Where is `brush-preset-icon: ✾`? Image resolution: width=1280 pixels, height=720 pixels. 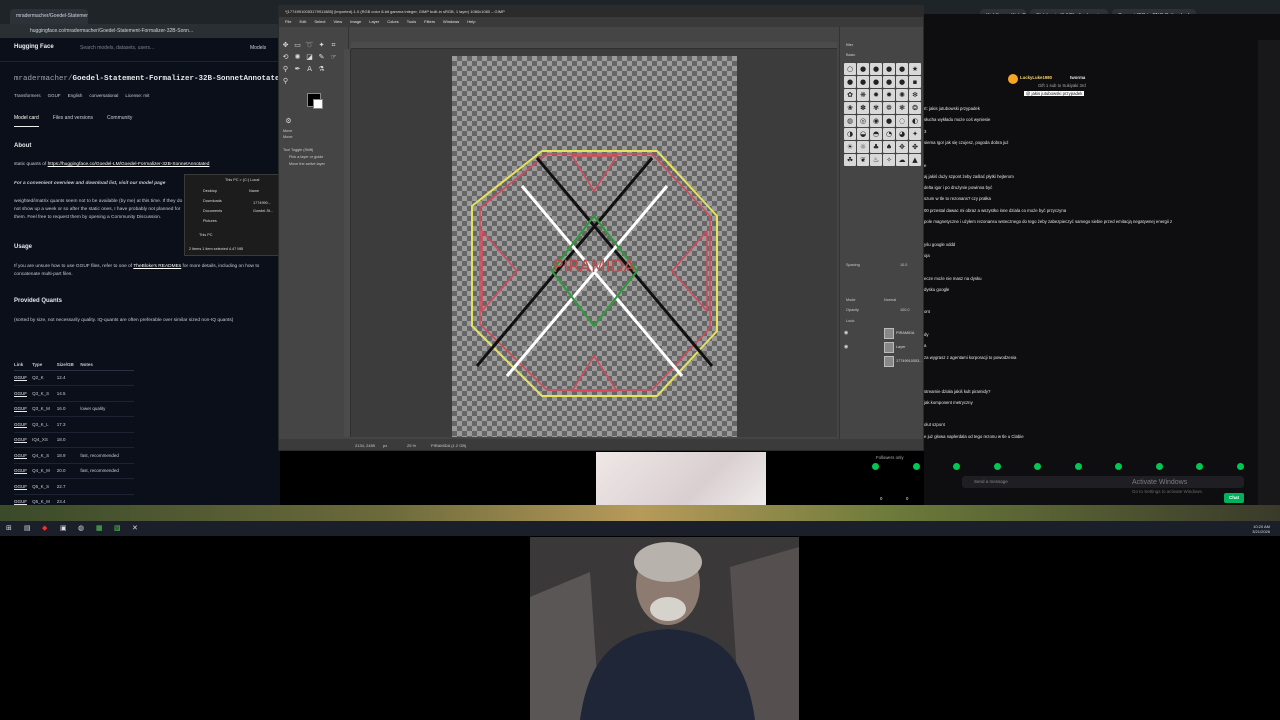 brush-preset-icon: ✾ is located at coordinates (876, 108).